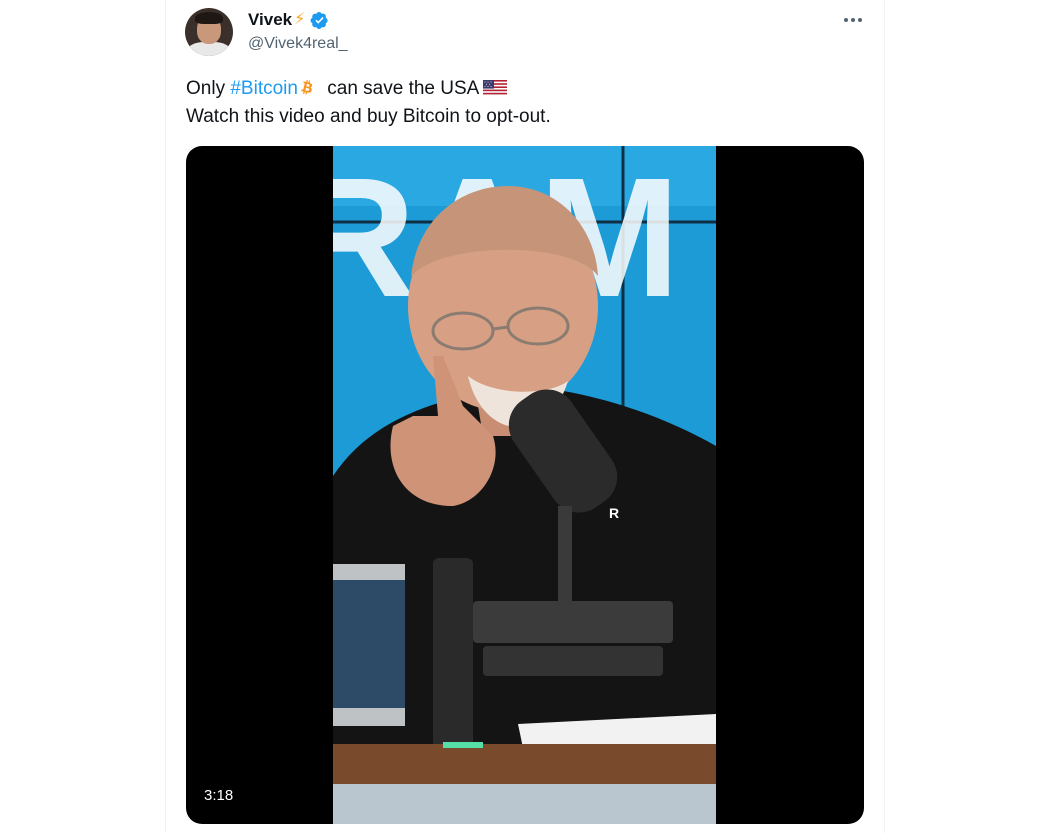  I want to click on us-flag-icon, so click(495, 88).